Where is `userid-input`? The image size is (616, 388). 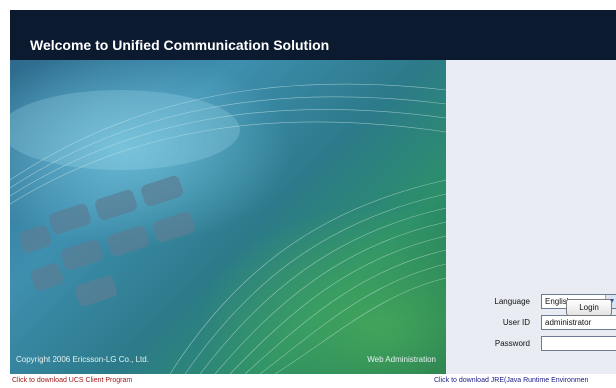 userid-input is located at coordinates (578, 322).